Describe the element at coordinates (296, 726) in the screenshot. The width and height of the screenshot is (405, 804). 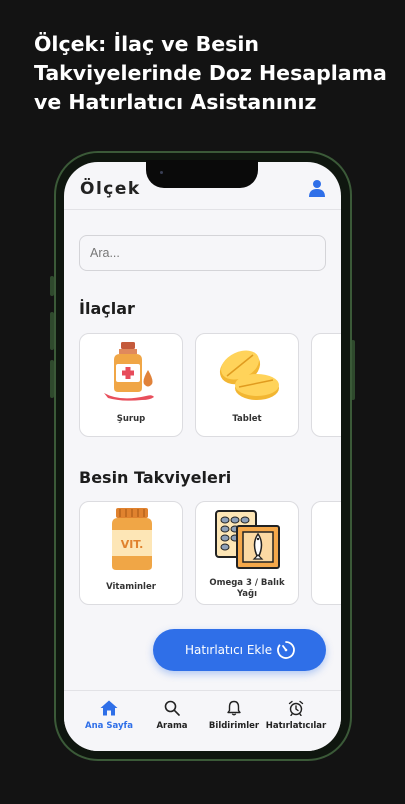
I see `tab-label: Hatırlatıcılar` at that location.